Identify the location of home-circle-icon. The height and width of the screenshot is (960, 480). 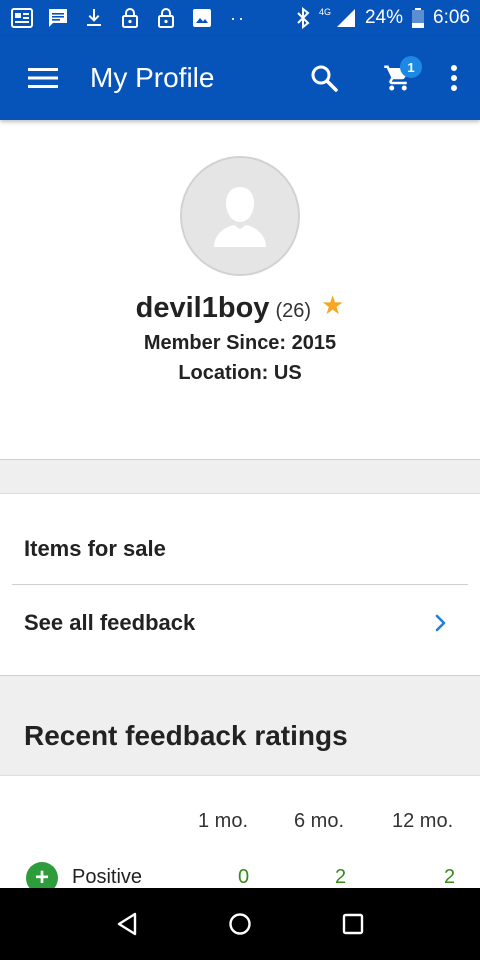
(240, 924).